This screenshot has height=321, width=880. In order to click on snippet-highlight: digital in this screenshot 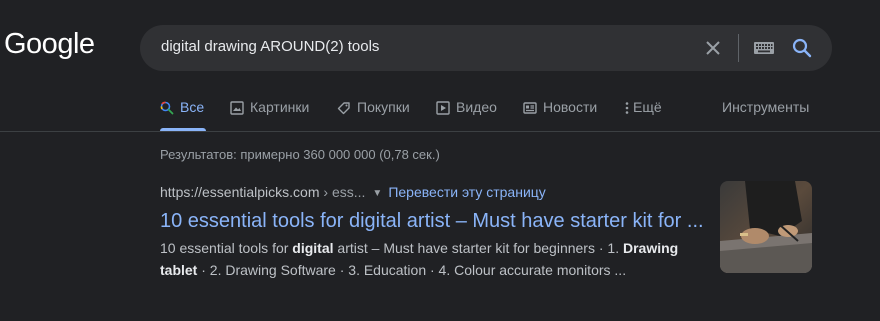, I will do `click(313, 248)`.